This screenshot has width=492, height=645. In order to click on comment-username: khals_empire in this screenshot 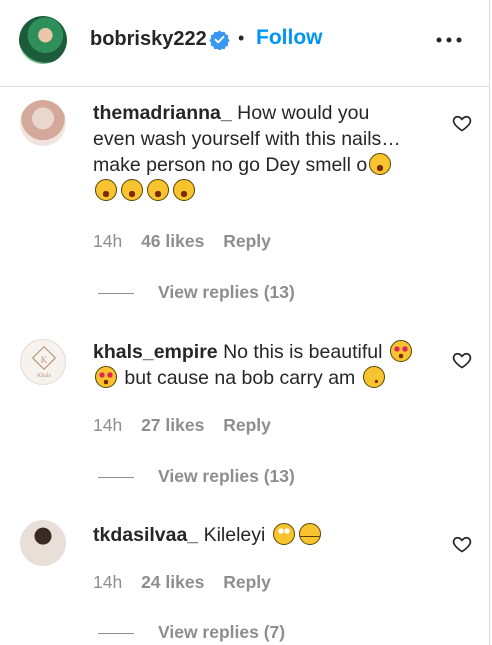, I will do `click(155, 352)`.